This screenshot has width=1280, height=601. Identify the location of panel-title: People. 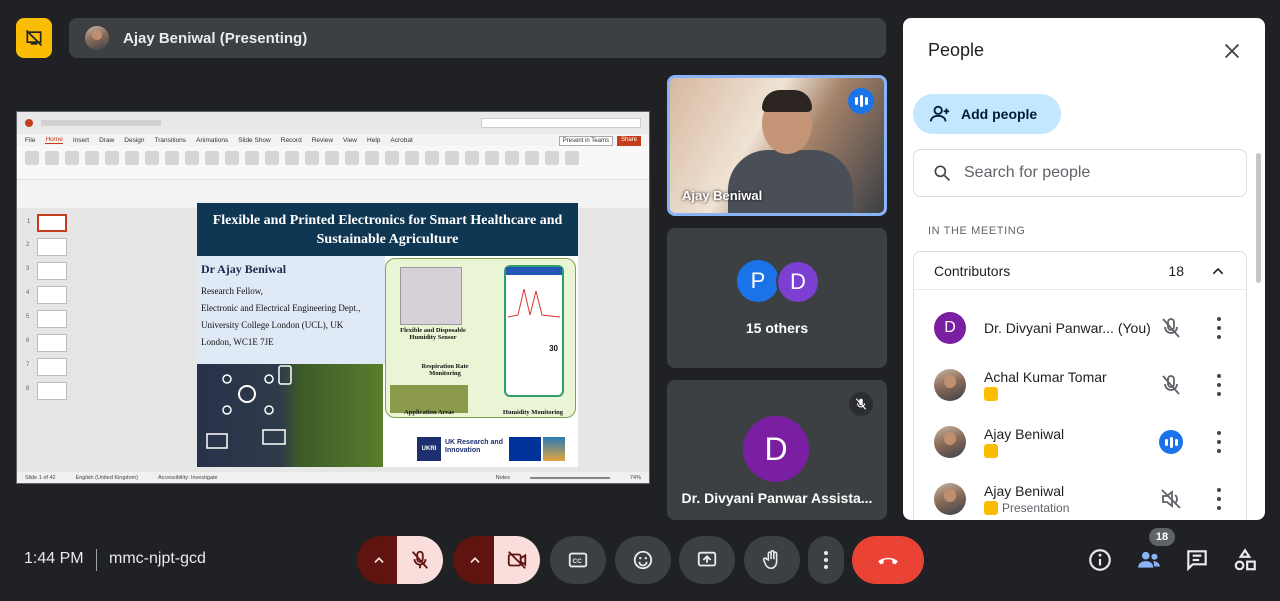
(956, 50).